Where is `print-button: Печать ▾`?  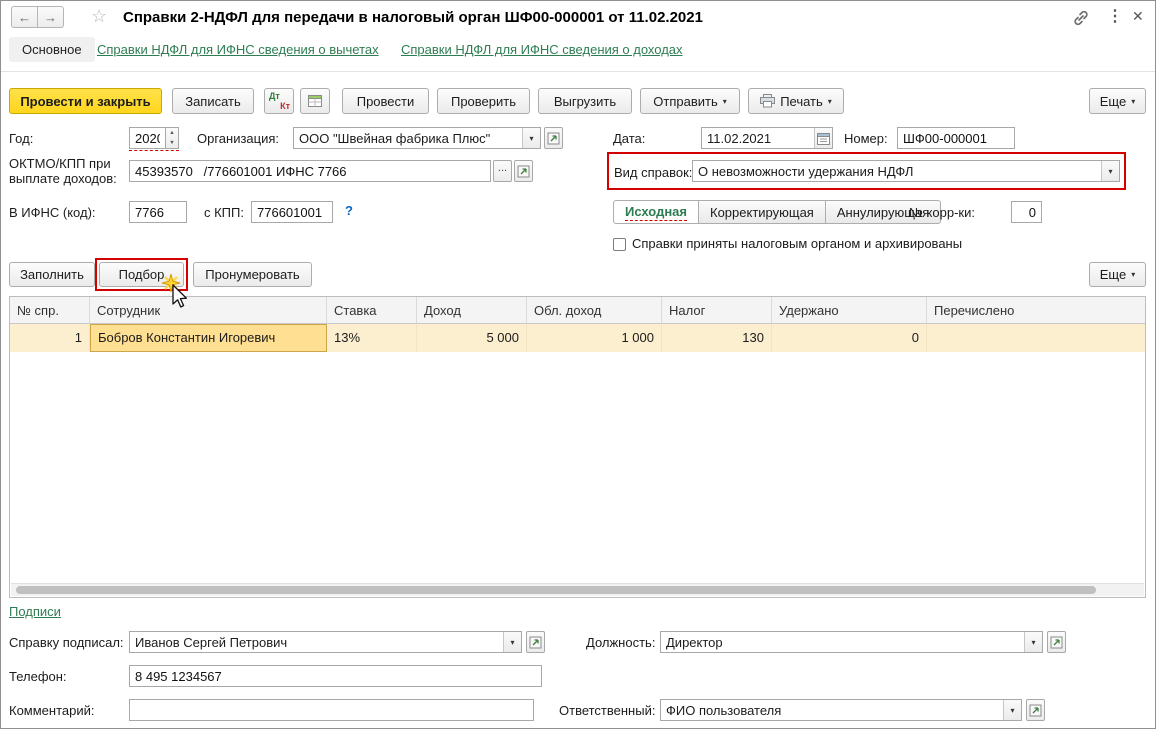 print-button: Печать ▾ is located at coordinates (796, 101).